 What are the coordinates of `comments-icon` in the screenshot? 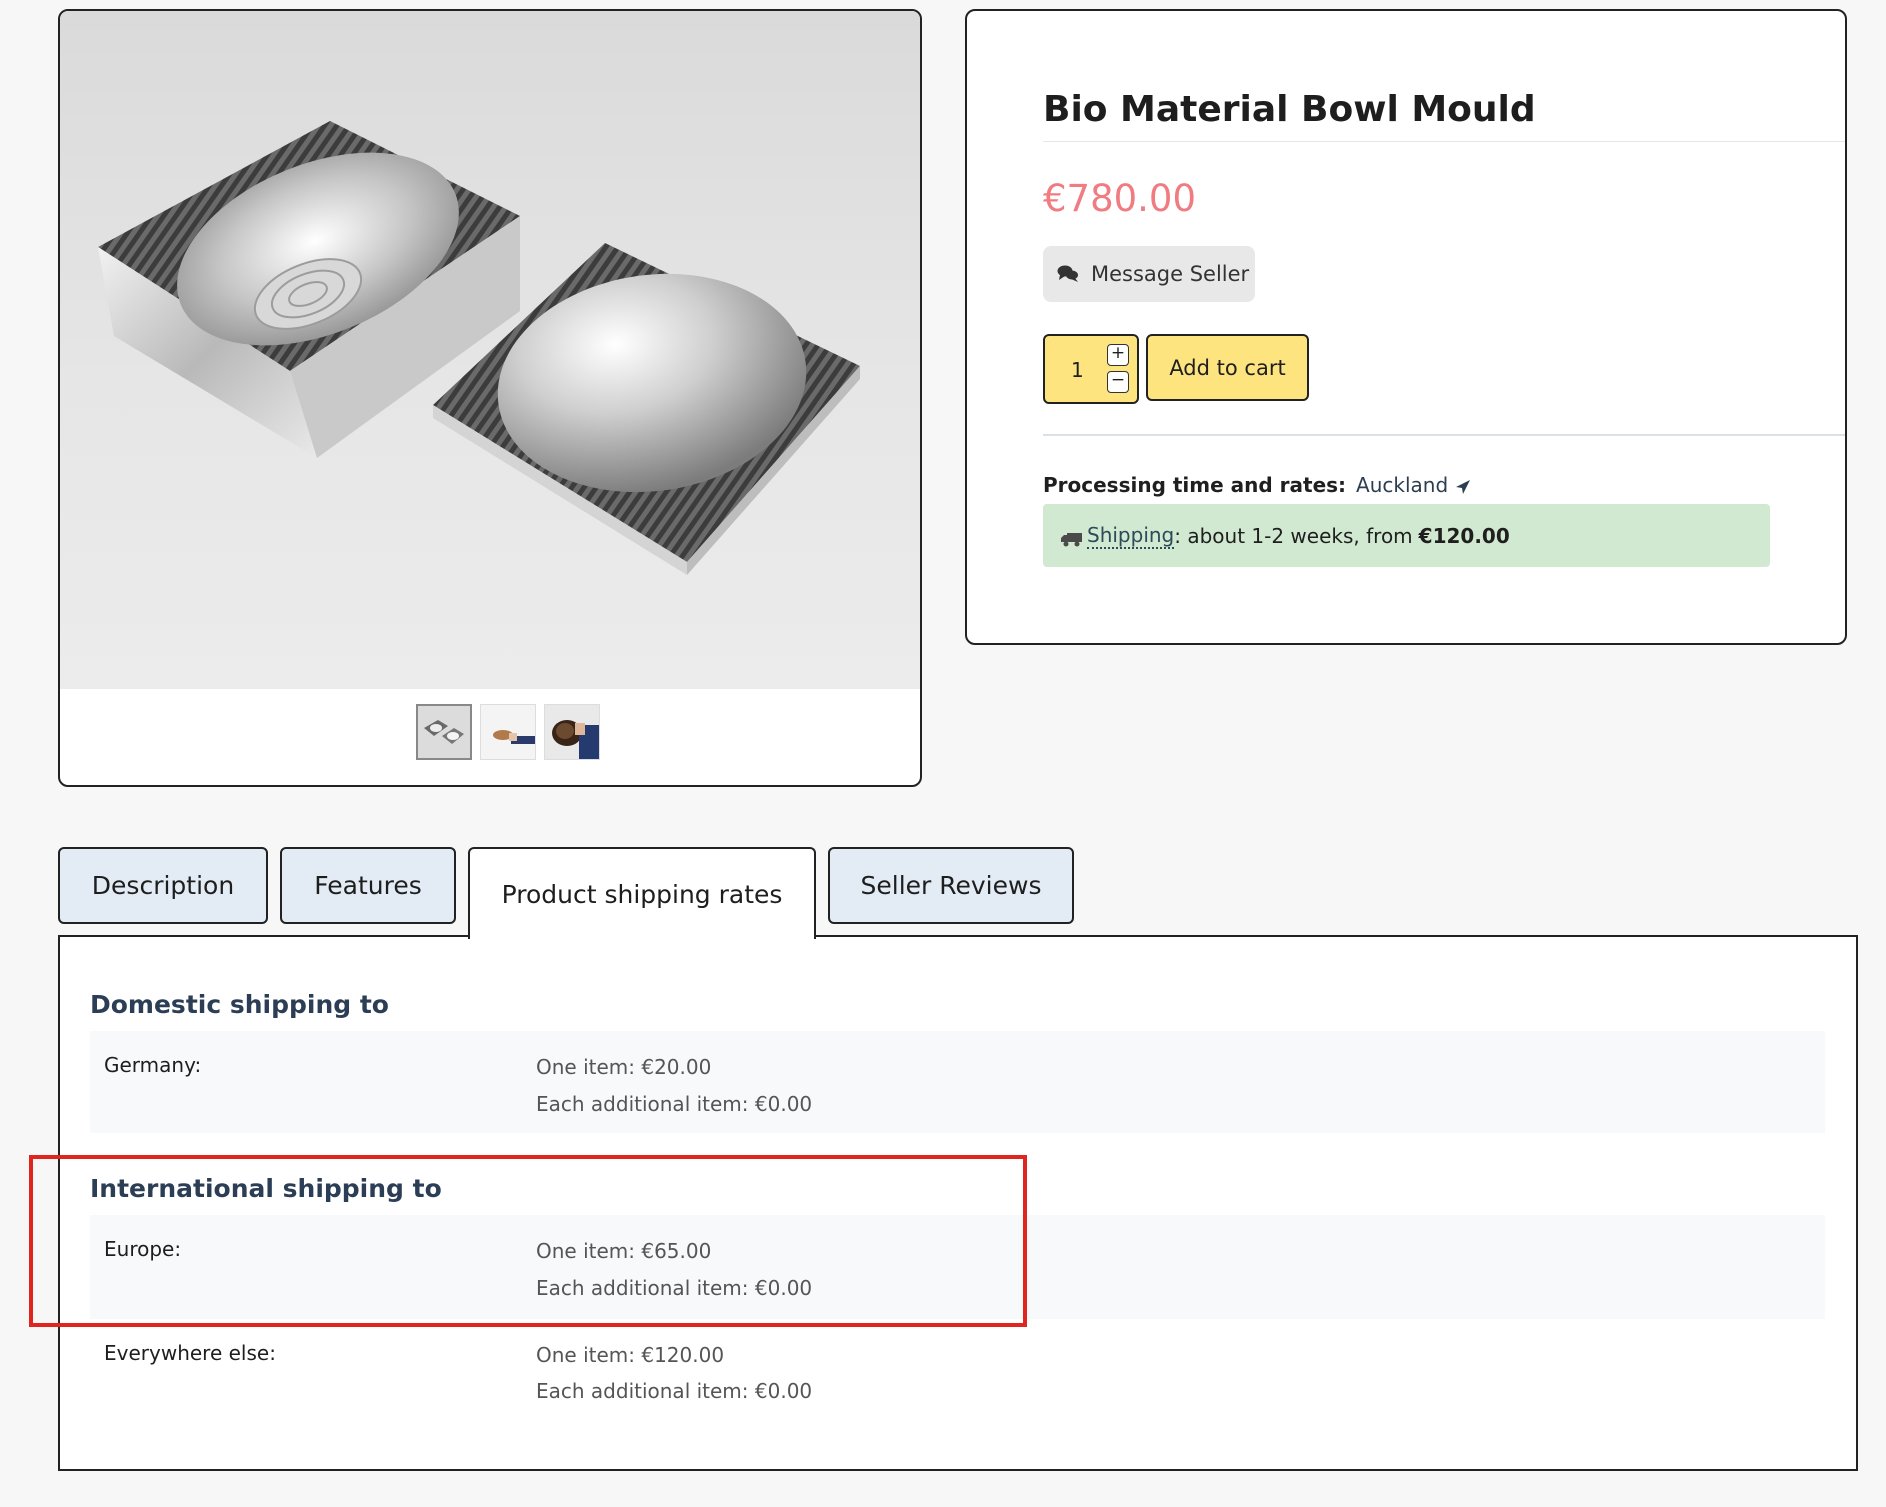 It's located at (1068, 274).